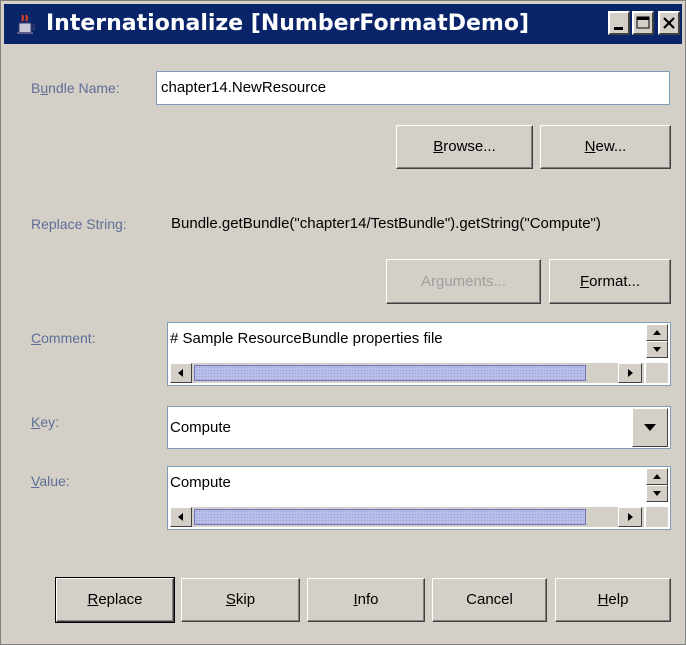 This screenshot has width=686, height=645. I want to click on key-label: Key:, so click(45, 422).